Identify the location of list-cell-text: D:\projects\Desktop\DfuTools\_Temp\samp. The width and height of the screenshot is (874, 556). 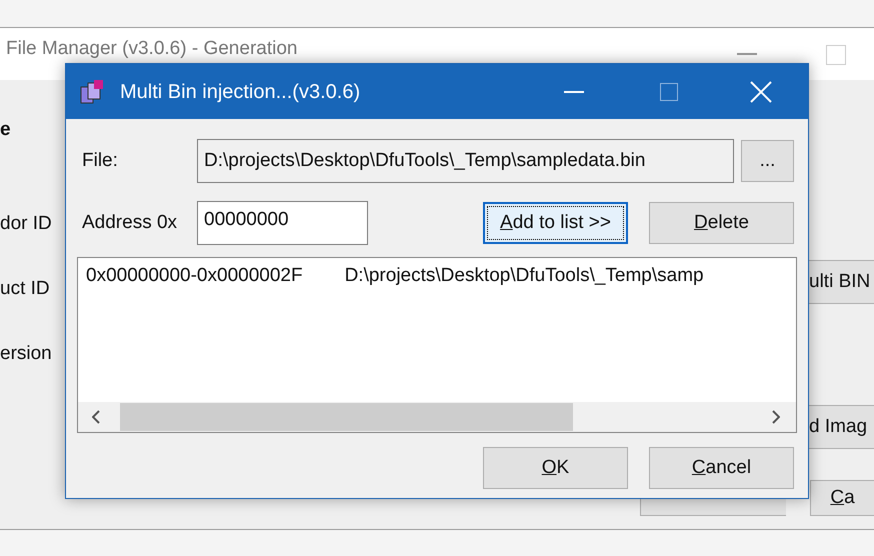
(524, 276).